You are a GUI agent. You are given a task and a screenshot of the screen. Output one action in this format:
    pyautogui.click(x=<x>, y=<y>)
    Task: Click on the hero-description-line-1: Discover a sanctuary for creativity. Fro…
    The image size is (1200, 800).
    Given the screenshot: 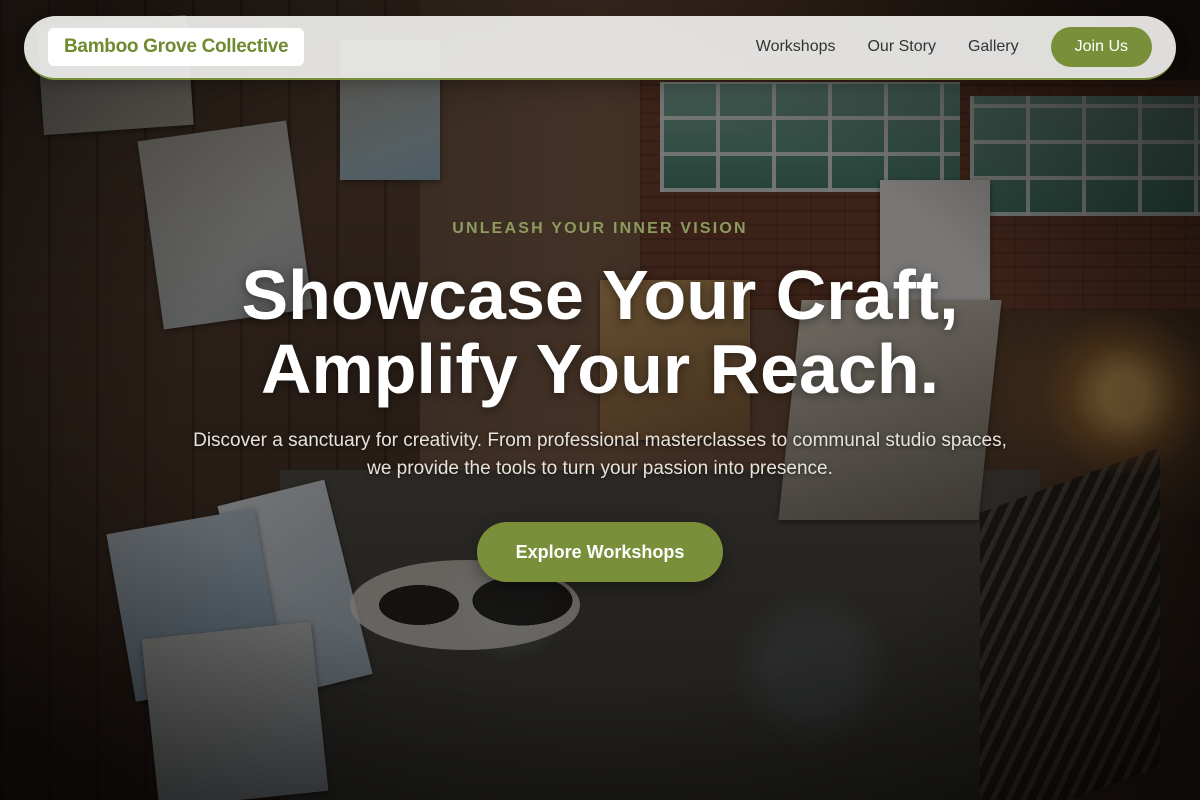 What is the action you would take?
    pyautogui.click(x=600, y=440)
    